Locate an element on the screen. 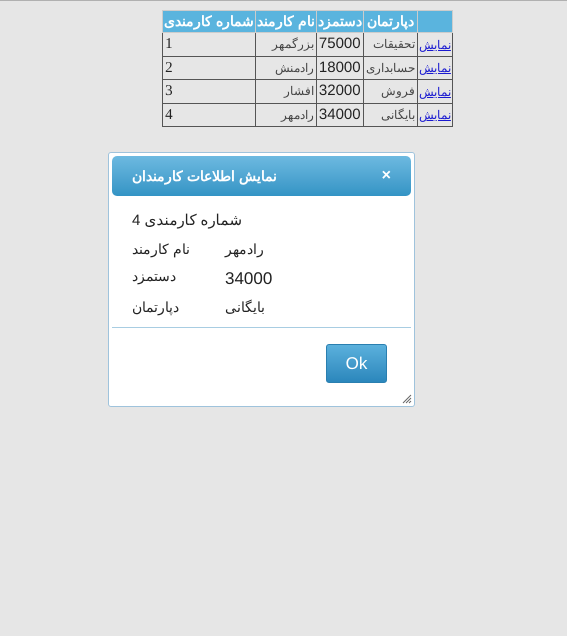 This screenshot has height=636, width=567. field-label: نام کارمند is located at coordinates (161, 250).